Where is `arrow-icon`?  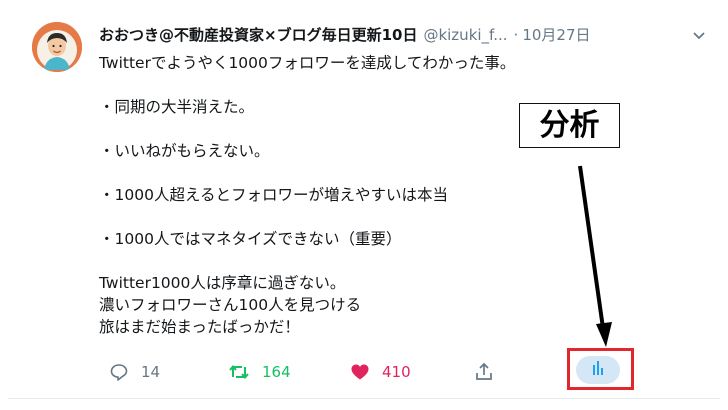 arrow-icon is located at coordinates (595, 256).